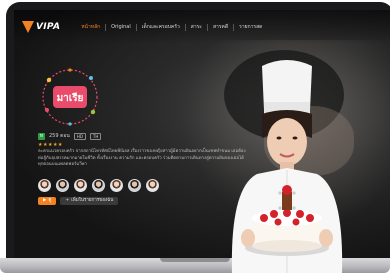 This screenshot has height=273, width=390. What do you see at coordinates (50, 145) in the screenshot?
I see `star-rating: ★★★★★` at bounding box center [50, 145].